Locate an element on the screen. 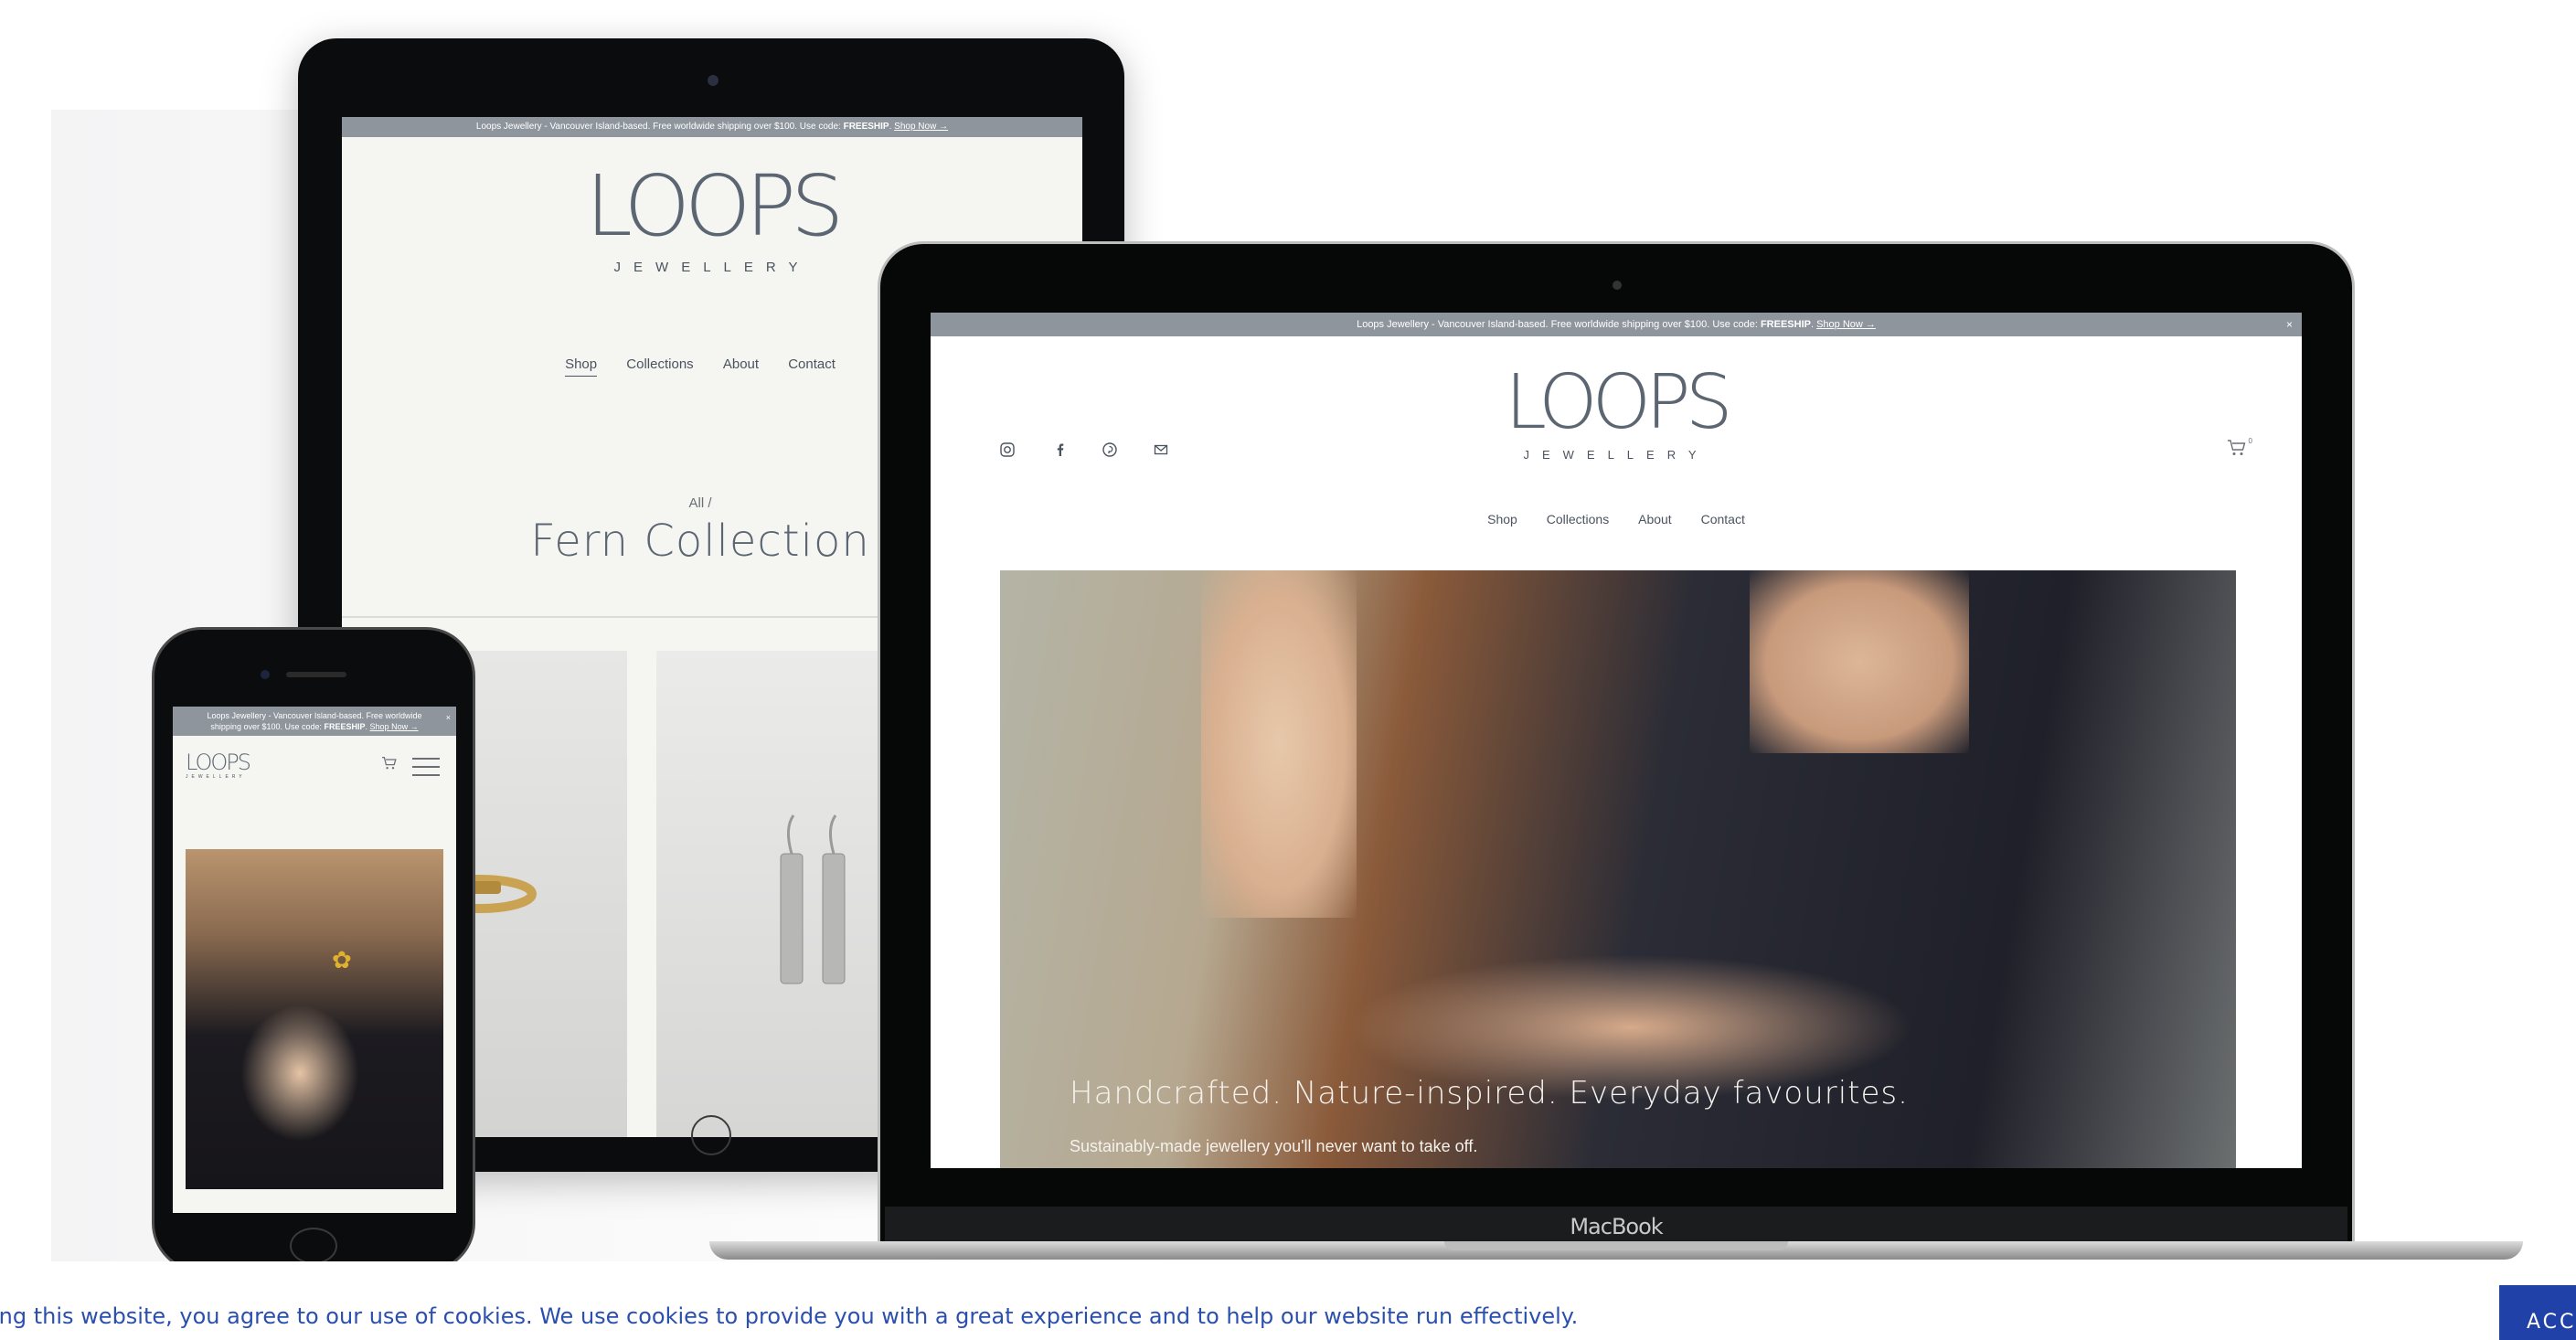 This screenshot has height=1340, width=2576. laptop-promo-link: Shop Now → is located at coordinates (1846, 324).